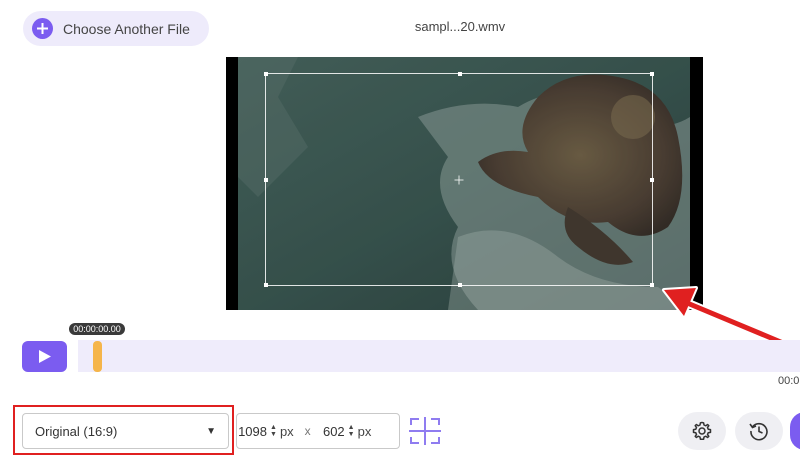 Image resolution: width=800 pixels, height=466 pixels. What do you see at coordinates (318, 431) in the screenshot?
I see `crop-size-fields: 1098 ▲ ▼ px x 602 ▲ ▼ px` at bounding box center [318, 431].